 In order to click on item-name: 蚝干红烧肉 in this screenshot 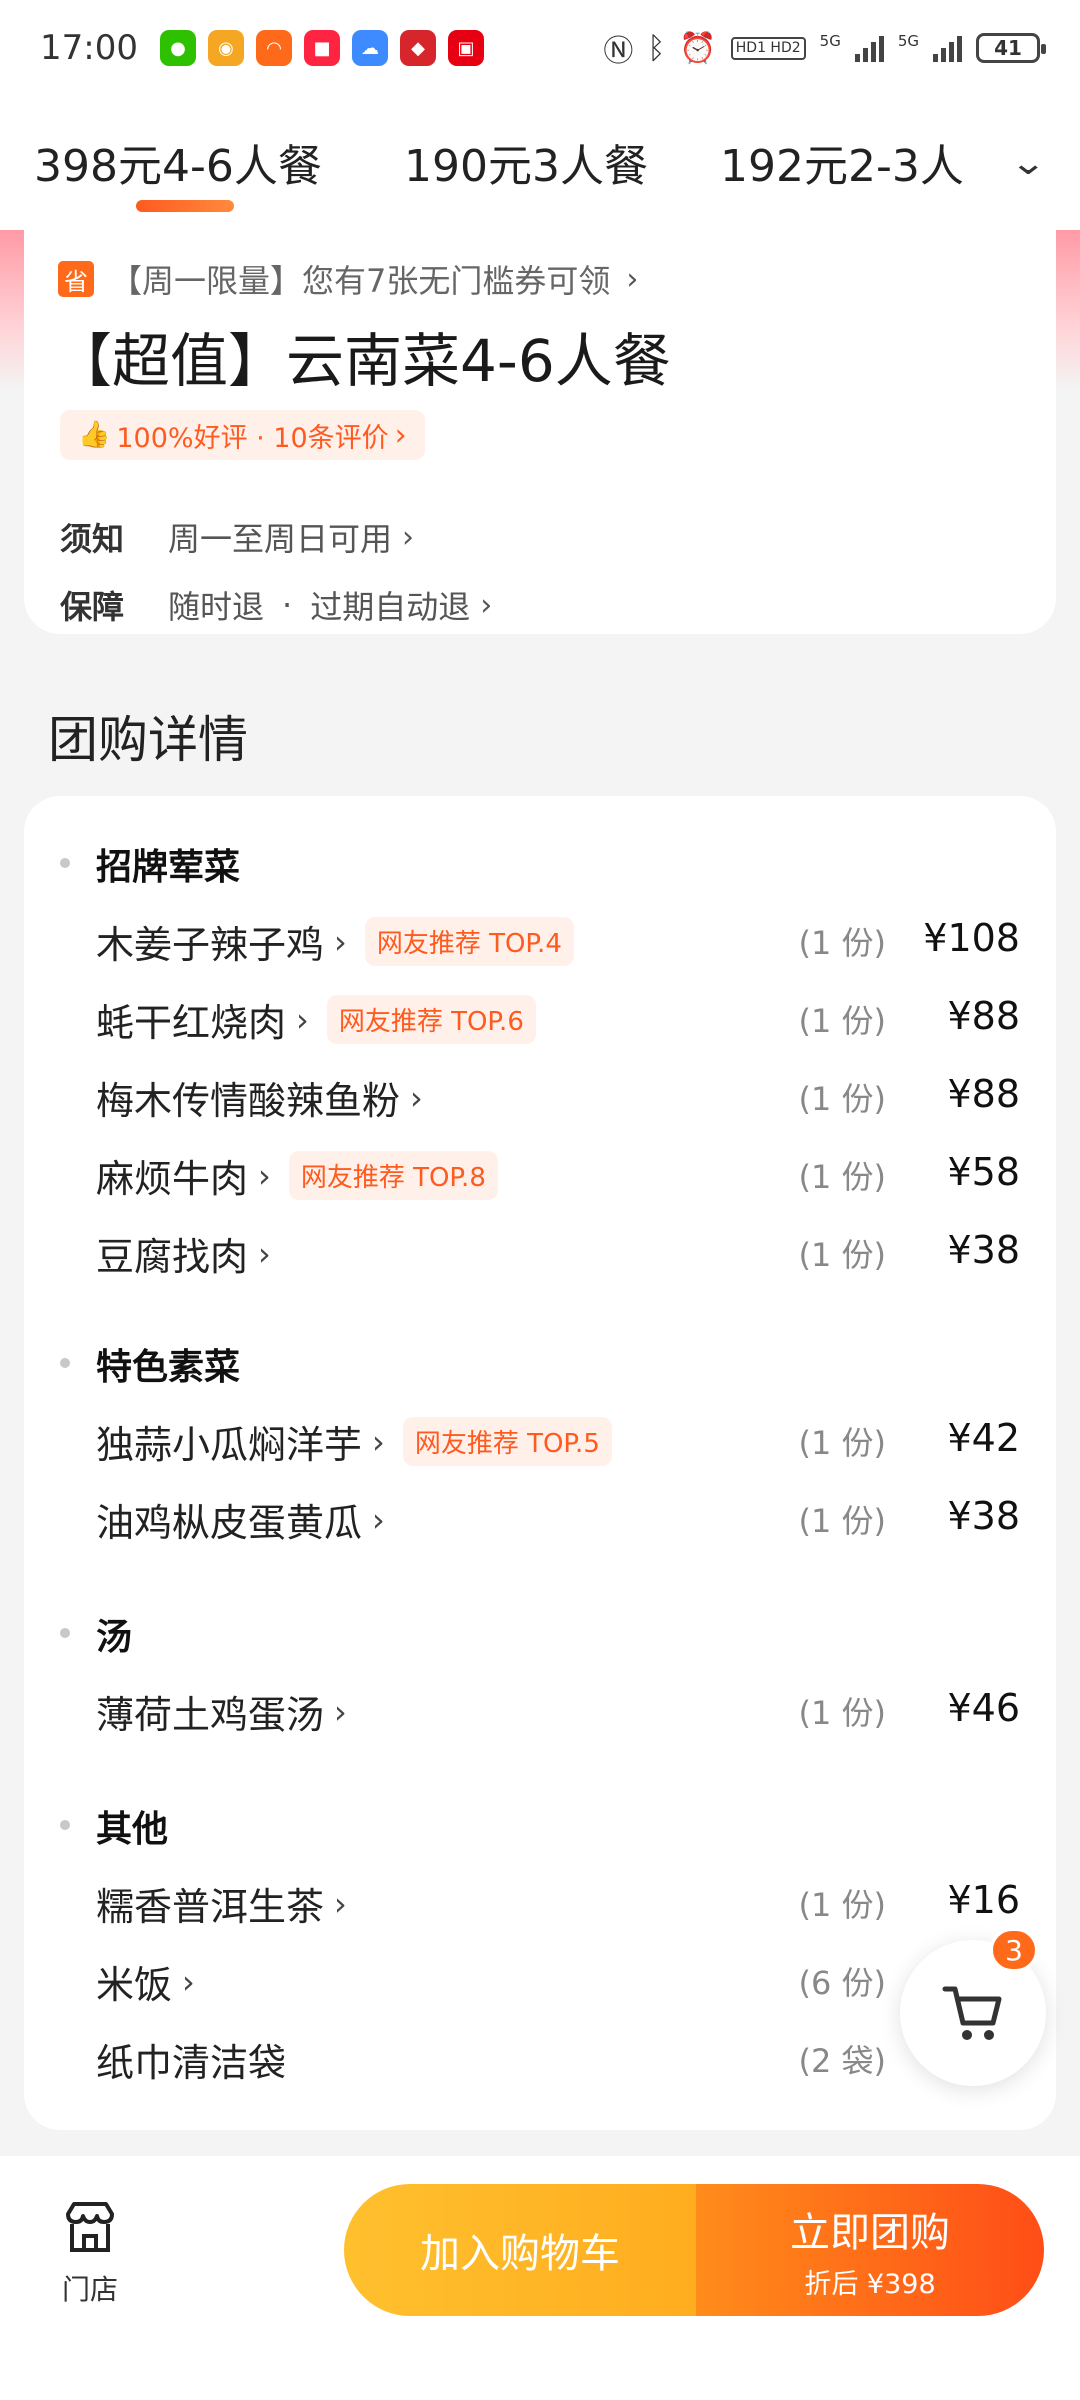, I will do `click(191, 1023)`.